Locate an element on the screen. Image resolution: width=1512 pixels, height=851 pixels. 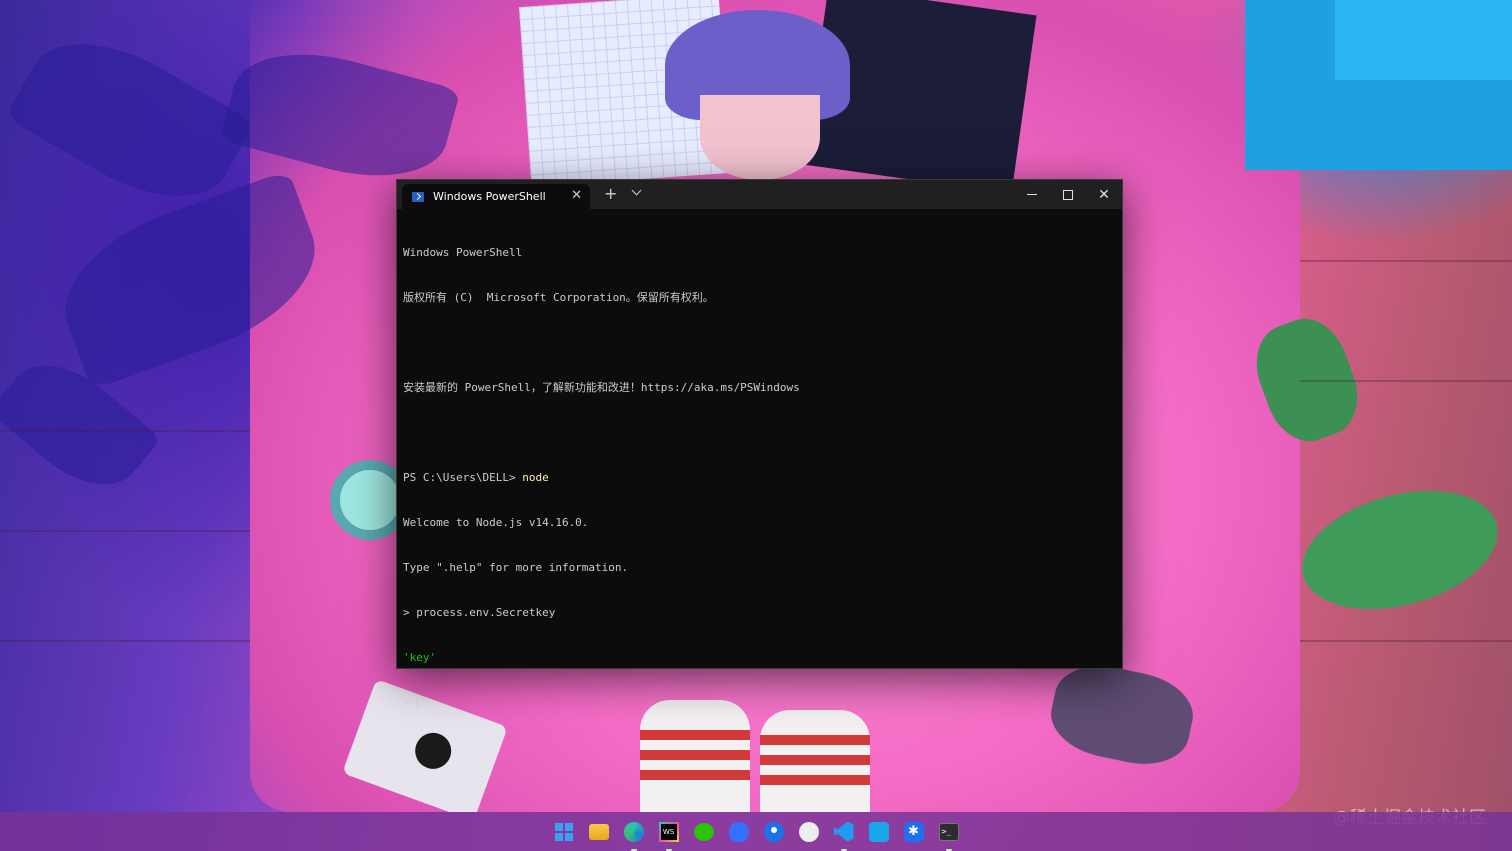
taskbar-terminal: >_ is located at coordinates (949, 835).